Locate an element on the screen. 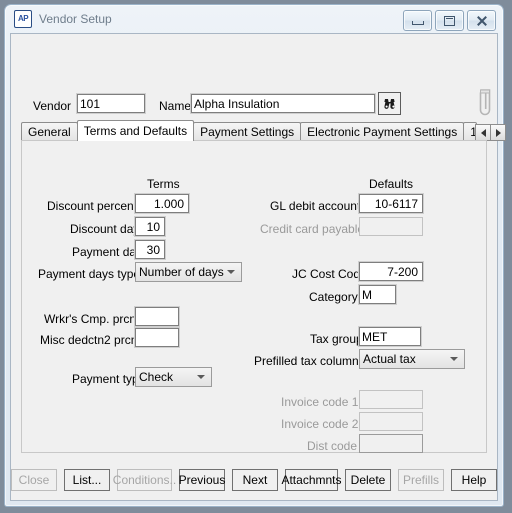 The height and width of the screenshot is (513, 512). name-input: Alpha Insulation is located at coordinates (283, 103).